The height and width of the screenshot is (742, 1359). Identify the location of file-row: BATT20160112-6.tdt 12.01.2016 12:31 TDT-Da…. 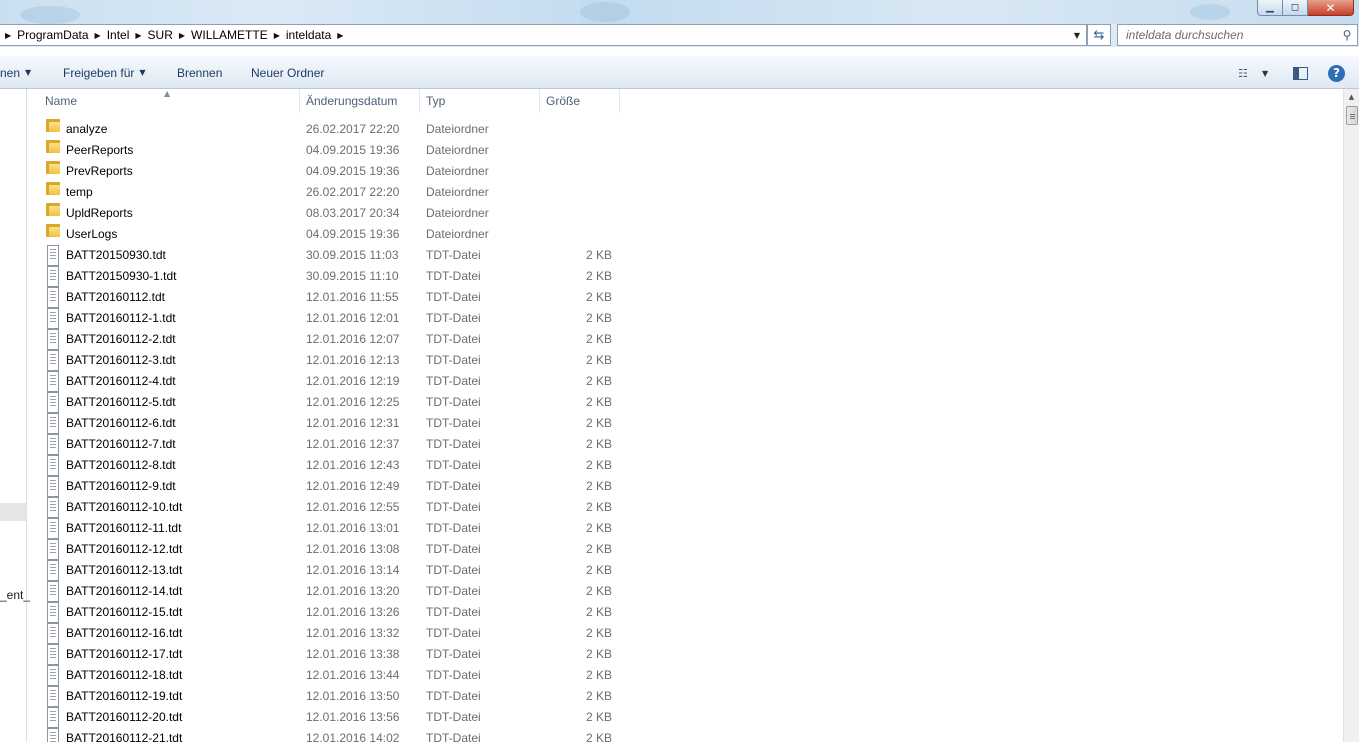
(685, 423).